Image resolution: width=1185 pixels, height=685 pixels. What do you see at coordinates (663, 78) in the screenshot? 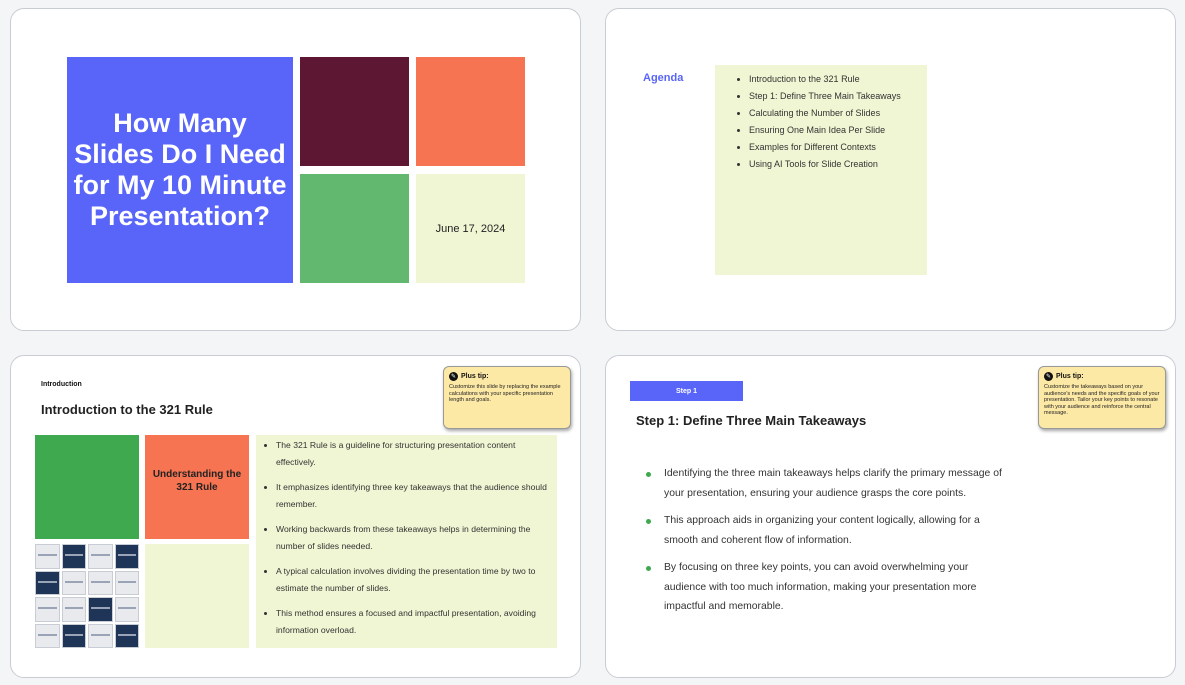
I see `agenda-title: Agenda` at bounding box center [663, 78].